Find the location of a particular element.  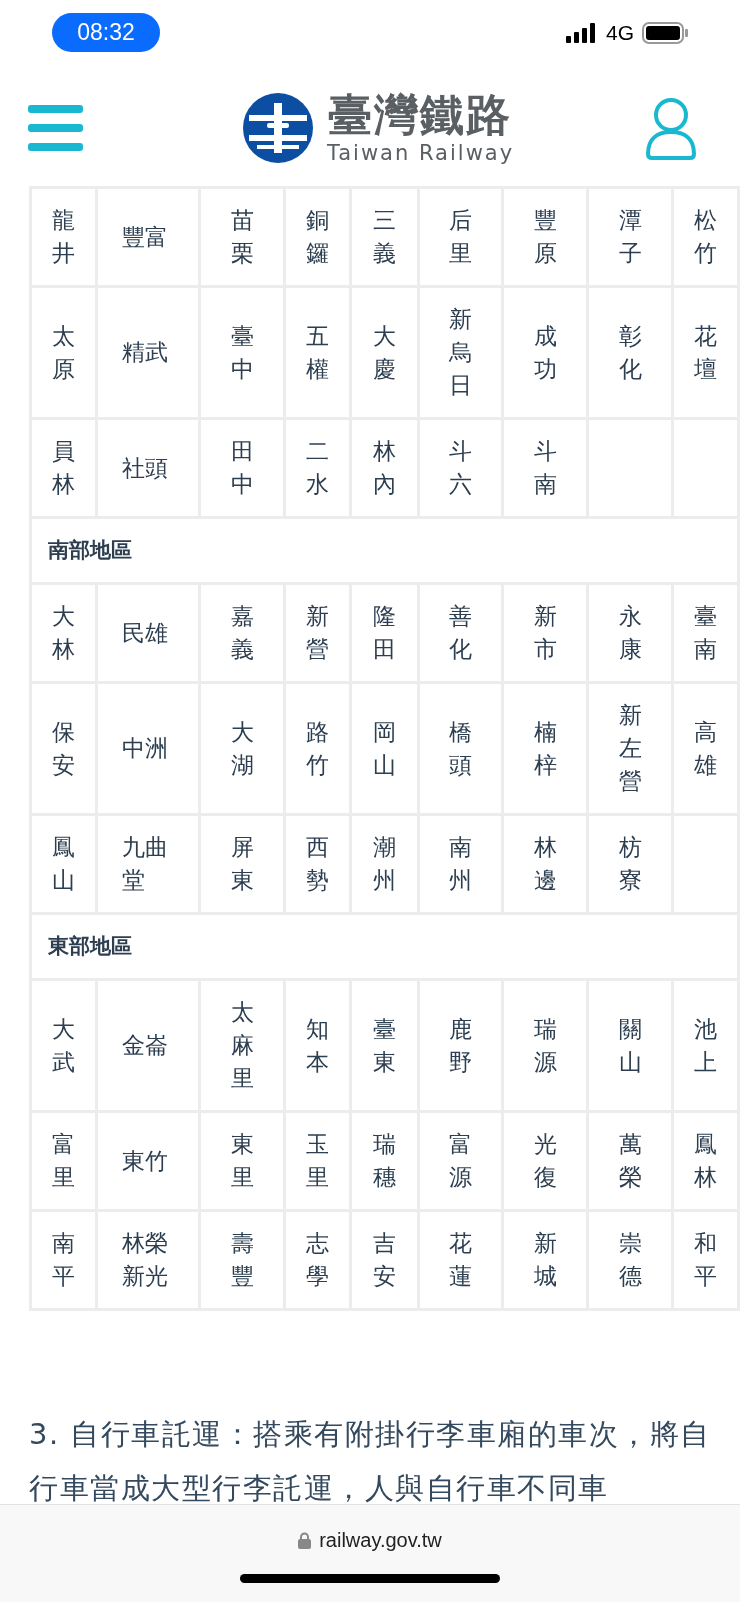

region-title: 東部地區 is located at coordinates (384, 946).